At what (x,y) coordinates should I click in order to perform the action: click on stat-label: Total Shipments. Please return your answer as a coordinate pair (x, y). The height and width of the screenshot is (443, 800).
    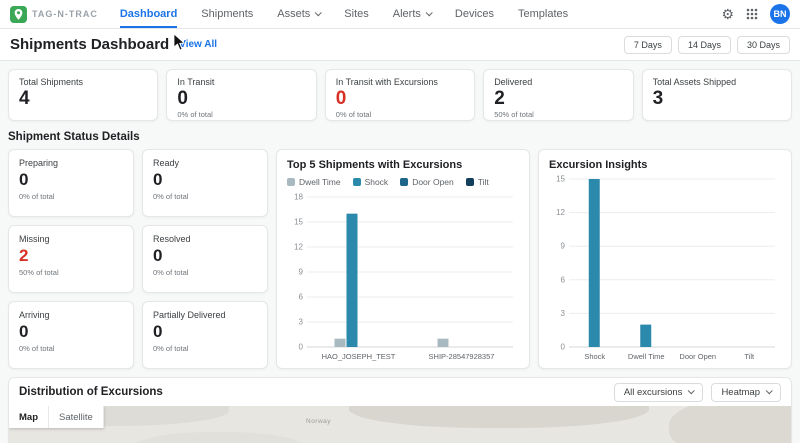
    Looking at the image, I should click on (51, 82).